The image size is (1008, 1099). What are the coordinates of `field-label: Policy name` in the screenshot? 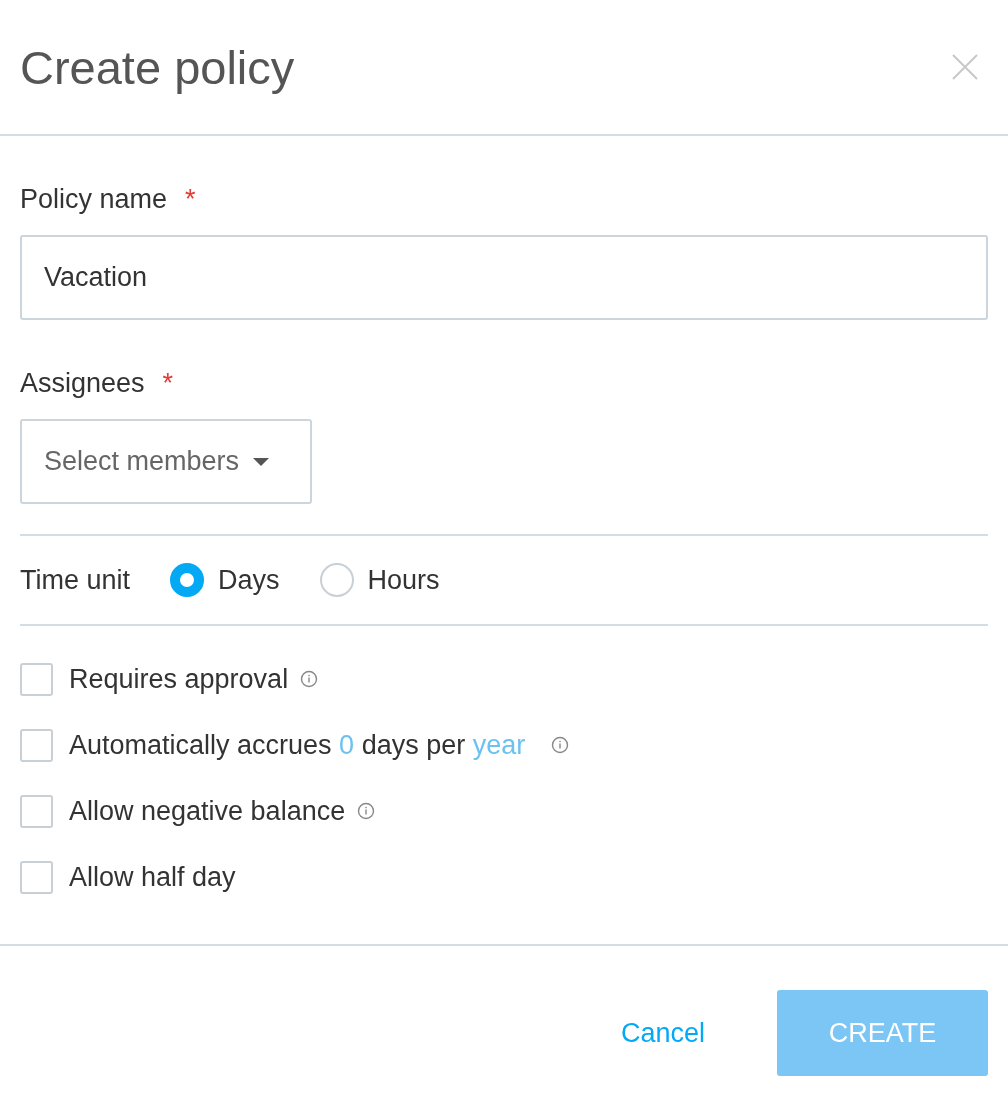 It's located at (94, 199).